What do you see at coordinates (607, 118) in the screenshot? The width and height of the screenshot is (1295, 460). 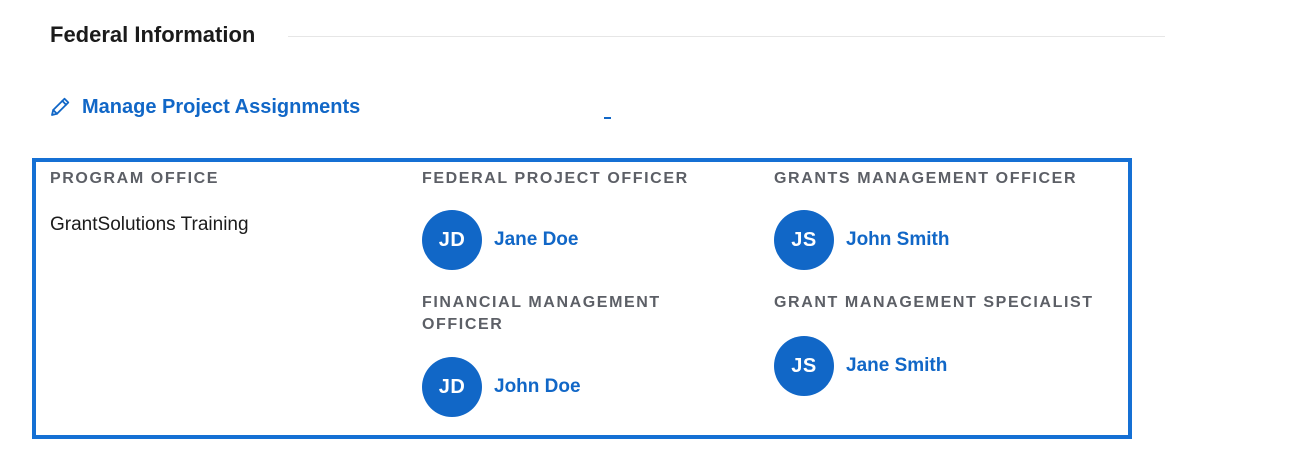 I see `link-underline-fragment` at bounding box center [607, 118].